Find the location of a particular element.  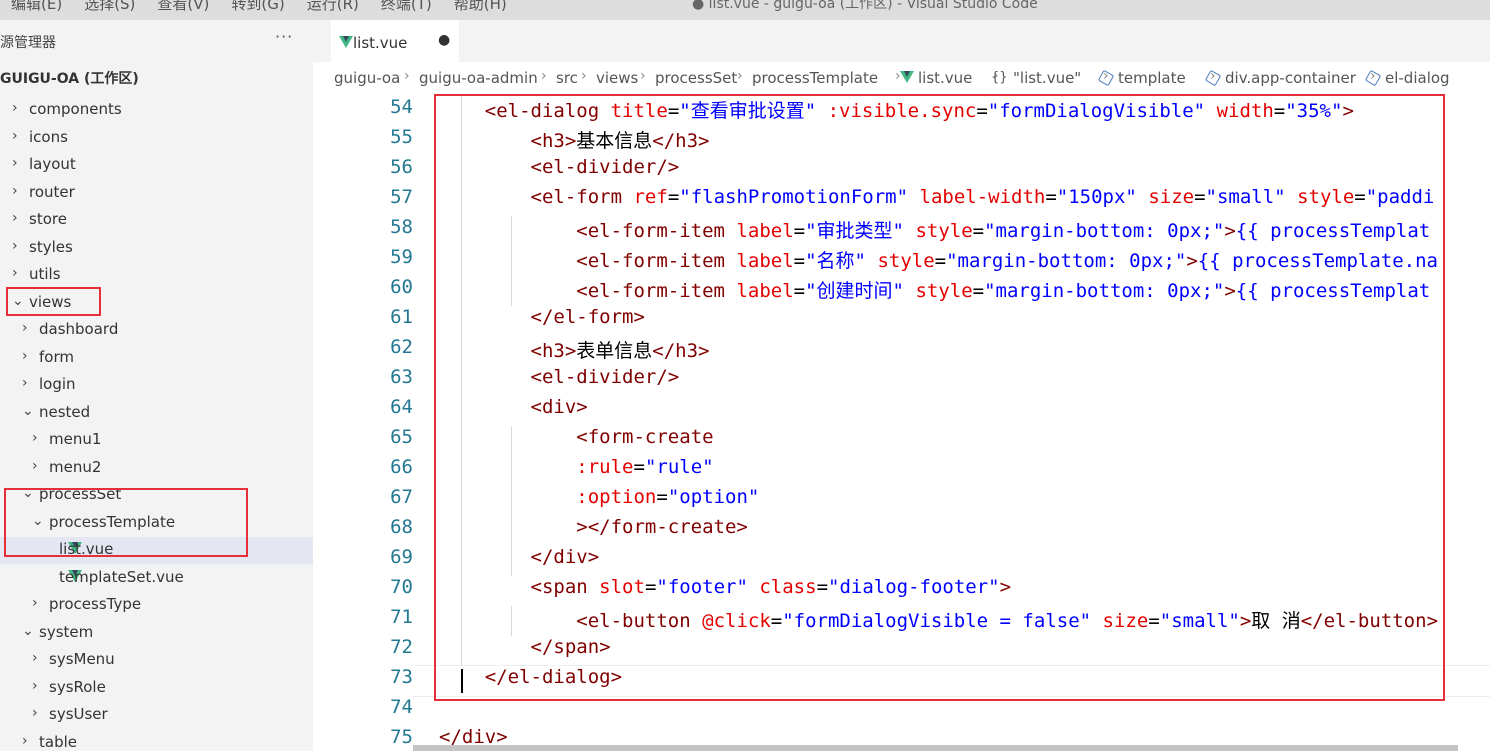

breadcrumb-item: "list.vue" is located at coordinates (1047, 78).